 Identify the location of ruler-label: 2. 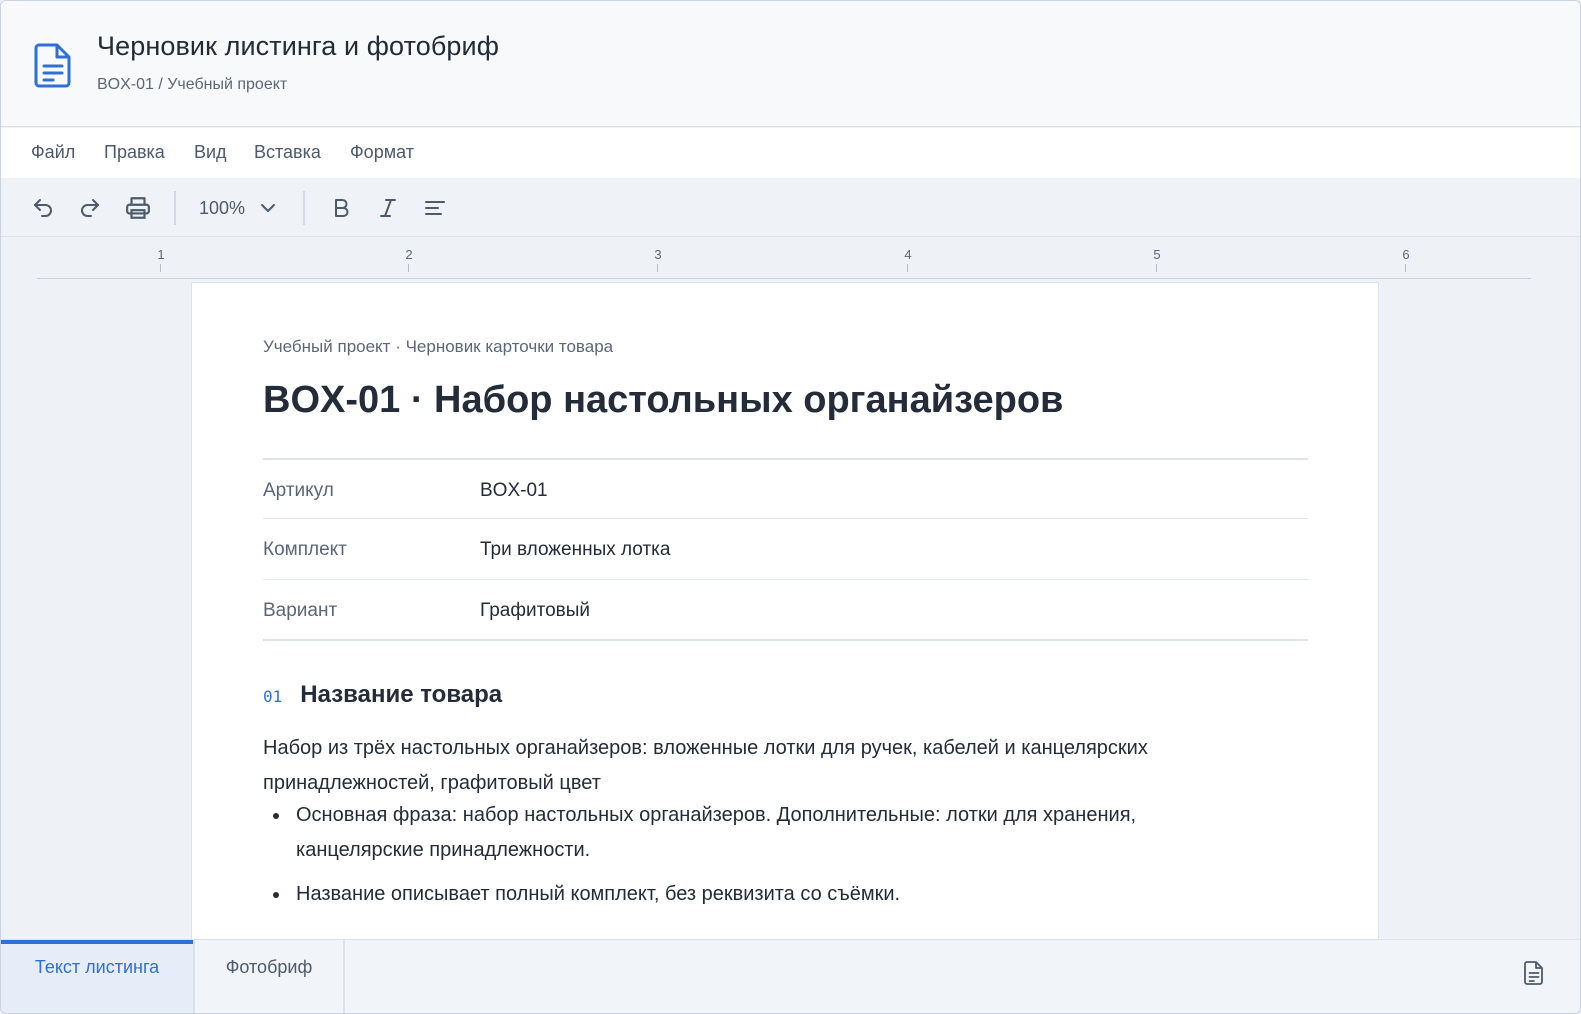
(409, 254).